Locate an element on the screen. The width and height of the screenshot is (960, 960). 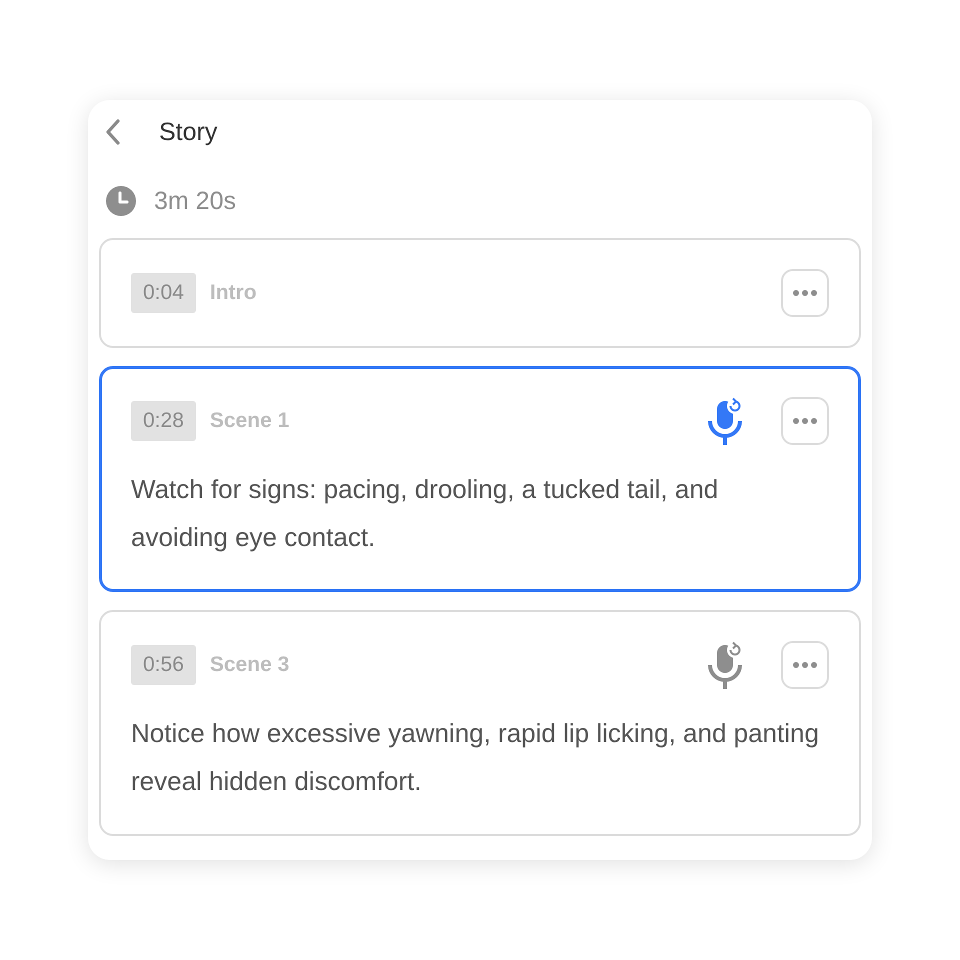
scene-text: Watch for signs: pacing, drooling, a tucked tail, and avoiding eye contact. is located at coordinates (425, 513).